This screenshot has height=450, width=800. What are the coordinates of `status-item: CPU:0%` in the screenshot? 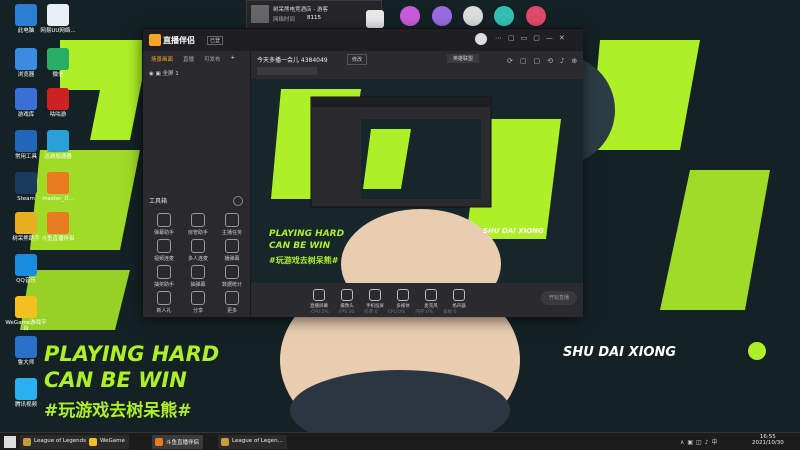 It's located at (396, 312).